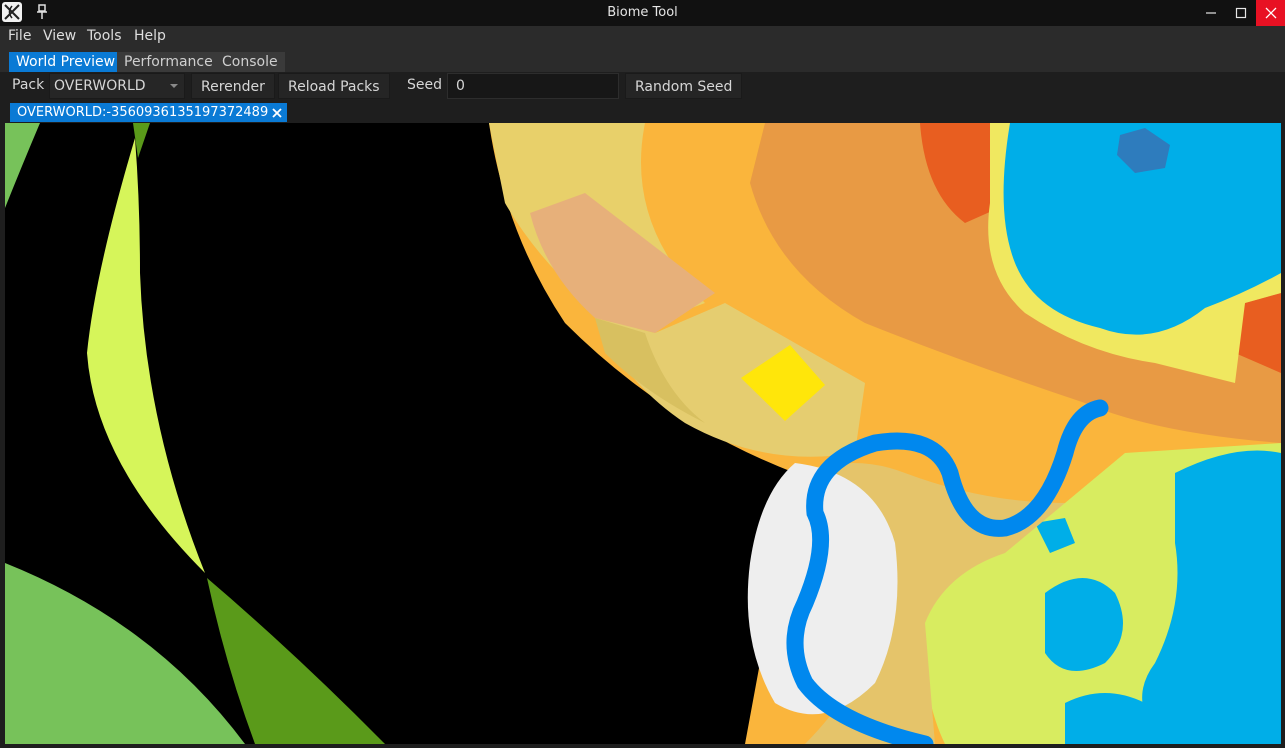 The image size is (1285, 748). I want to click on menu-view: View, so click(59, 36).